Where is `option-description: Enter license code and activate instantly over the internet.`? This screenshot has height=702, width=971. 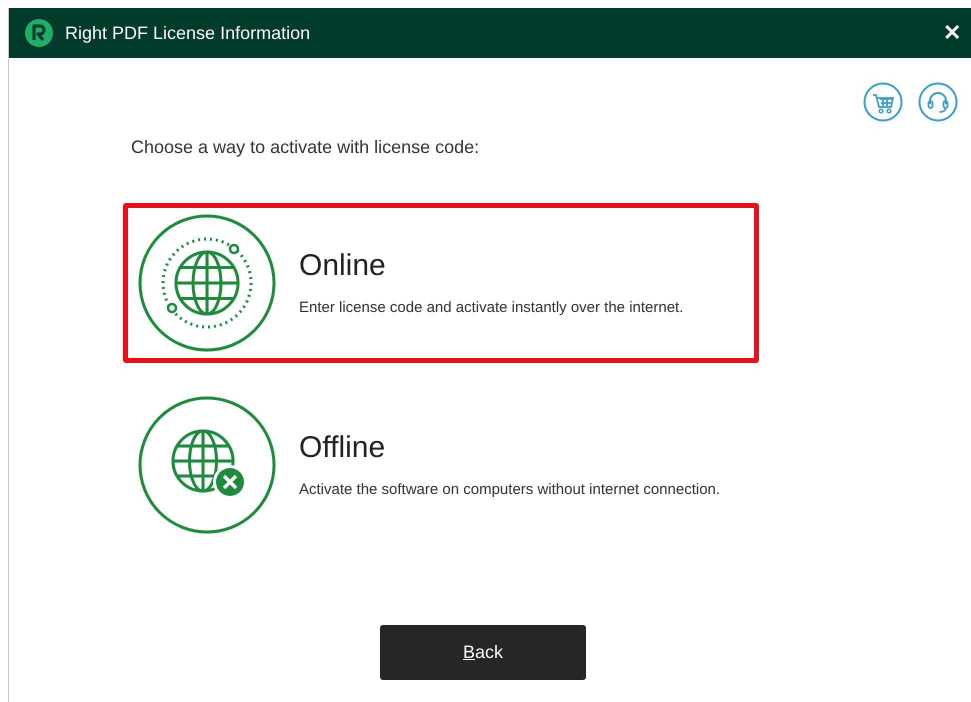
option-description: Enter license code and activate instantly over the internet. is located at coordinates (491, 308).